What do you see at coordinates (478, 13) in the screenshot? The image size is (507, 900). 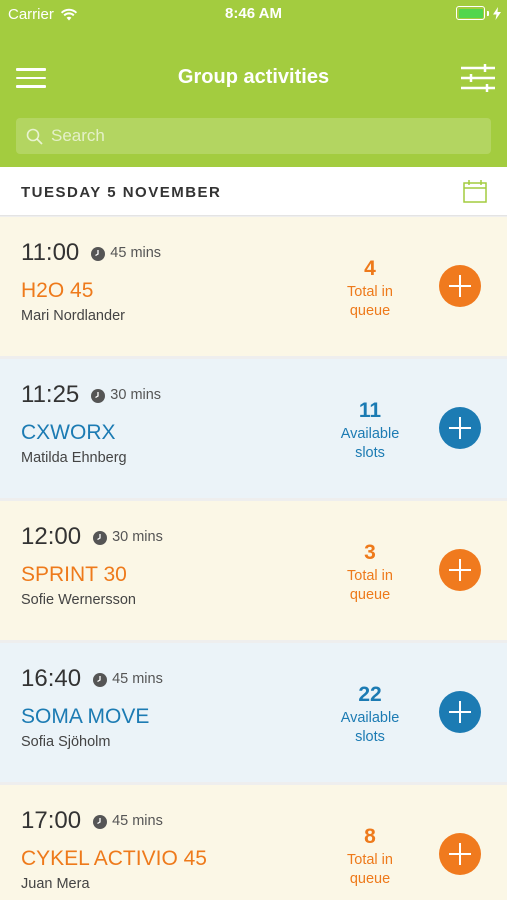 I see `battery-icon` at bounding box center [478, 13].